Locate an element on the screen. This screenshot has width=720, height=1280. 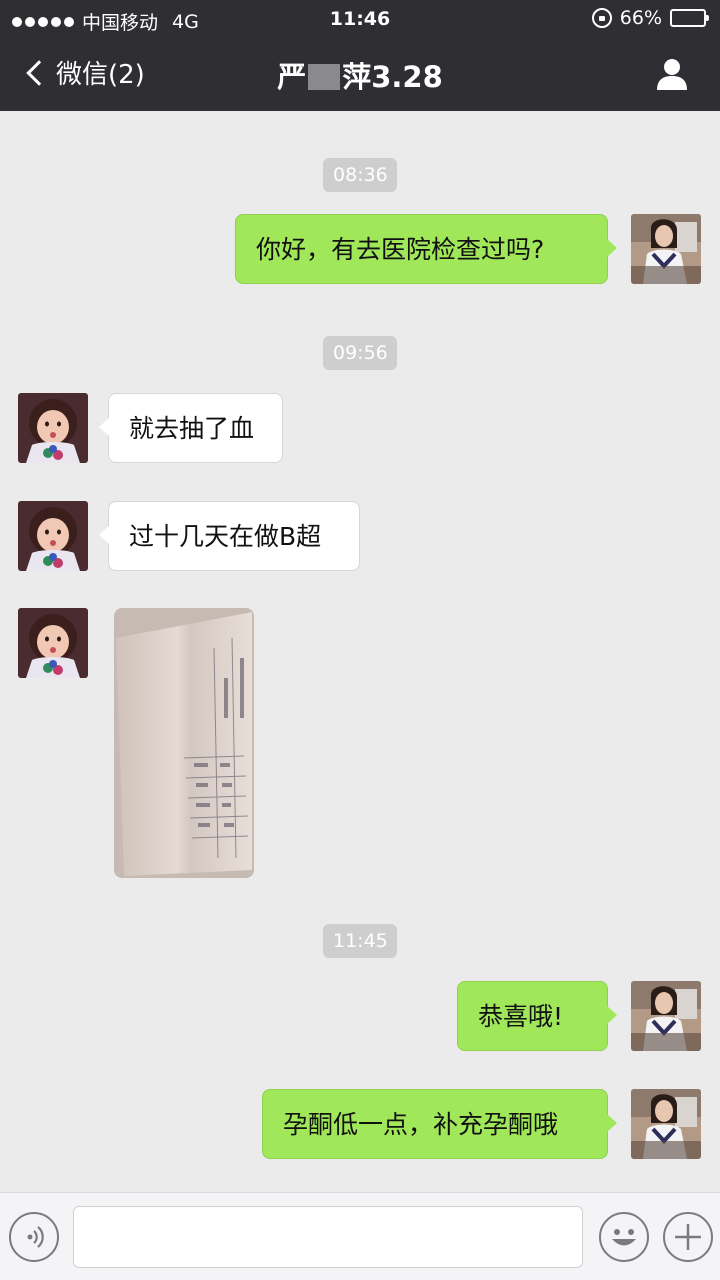
nav-bar: 微信(2) 严萍3.28 is located at coordinates (360, 75).